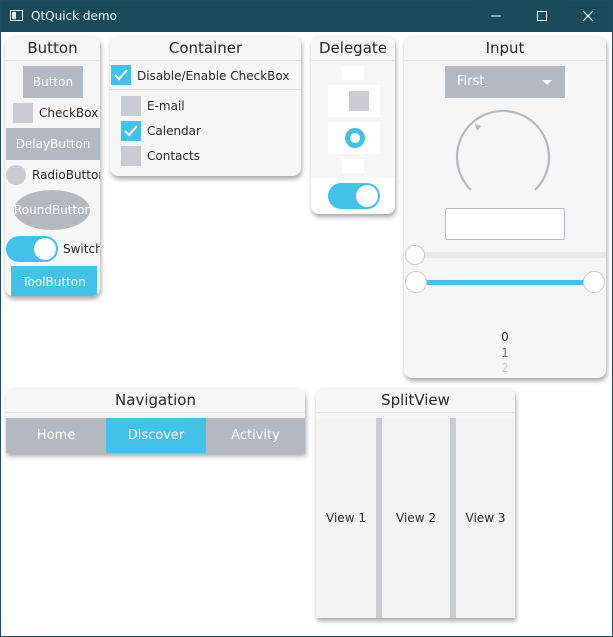 The height and width of the screenshot is (637, 613). I want to click on delegate-checkbox, so click(359, 101).